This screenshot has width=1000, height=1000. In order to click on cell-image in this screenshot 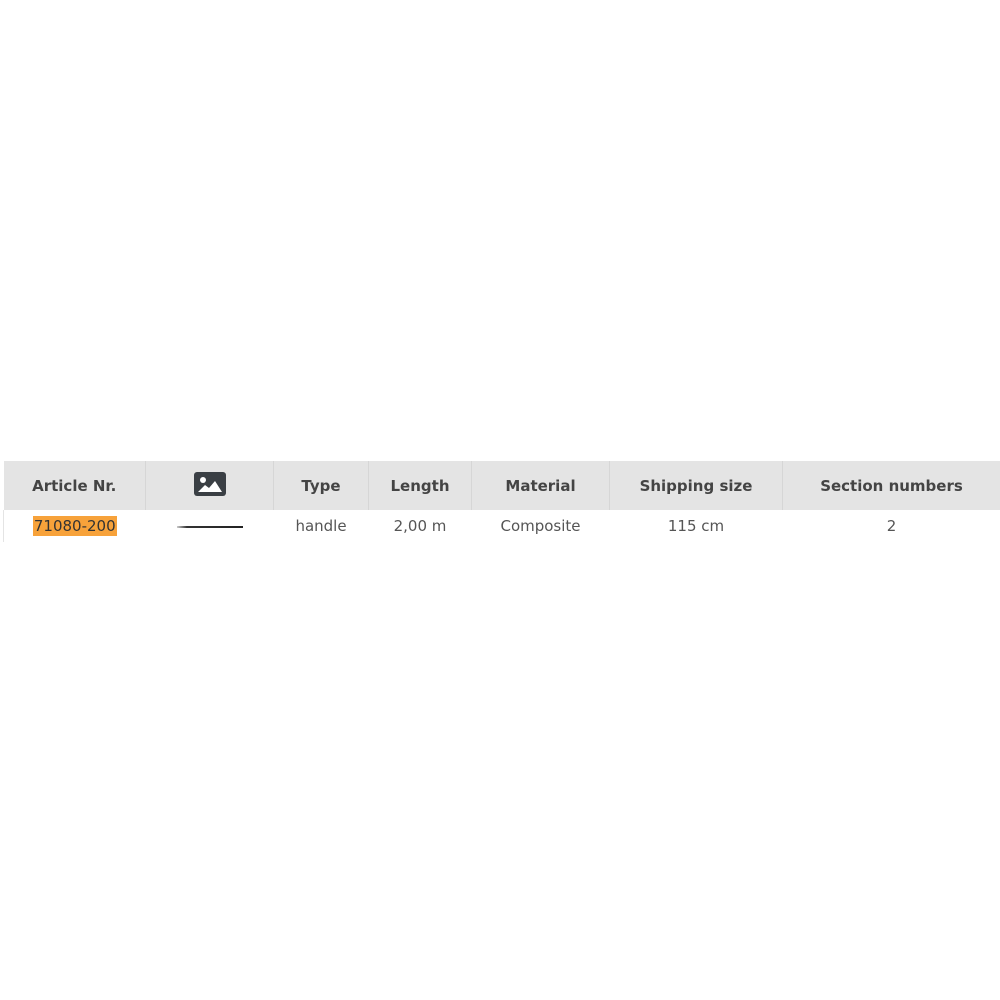, I will do `click(210, 526)`.